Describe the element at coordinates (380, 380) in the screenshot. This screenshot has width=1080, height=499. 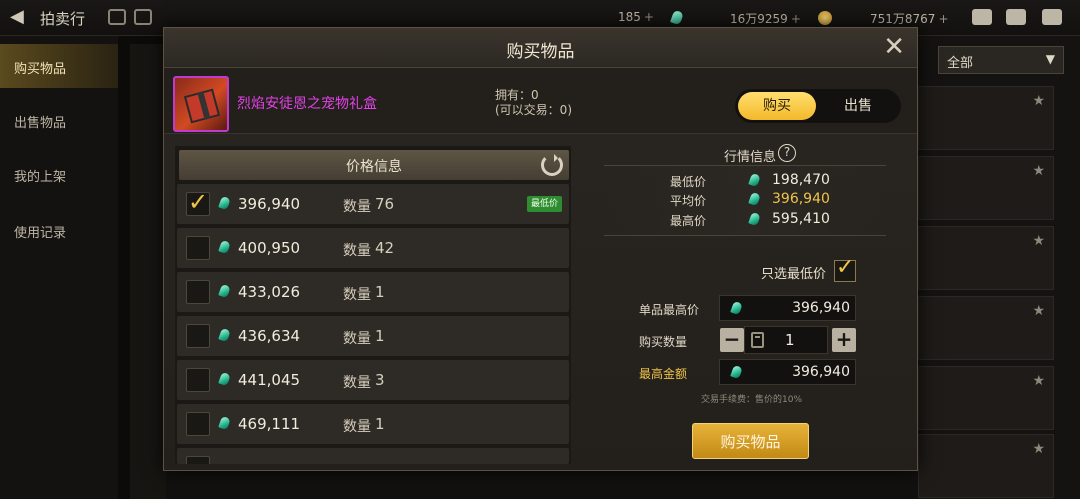
I see `listing-quantity: 3` at that location.